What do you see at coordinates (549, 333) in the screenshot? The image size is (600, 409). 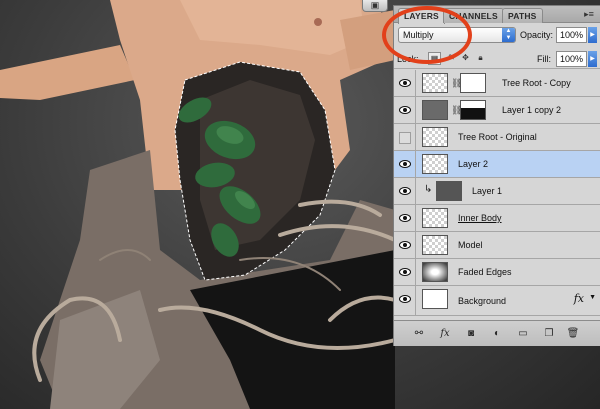 I see `new-layer-icon: ❐` at bounding box center [549, 333].